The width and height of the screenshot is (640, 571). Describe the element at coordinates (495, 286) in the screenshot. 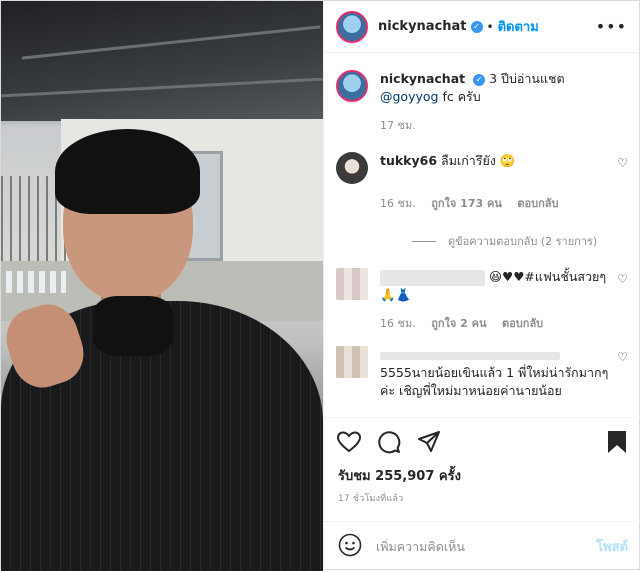

I see `comment-text: 😆♥♥#แฟนชั้นสวยๆ 🙏👗` at that location.